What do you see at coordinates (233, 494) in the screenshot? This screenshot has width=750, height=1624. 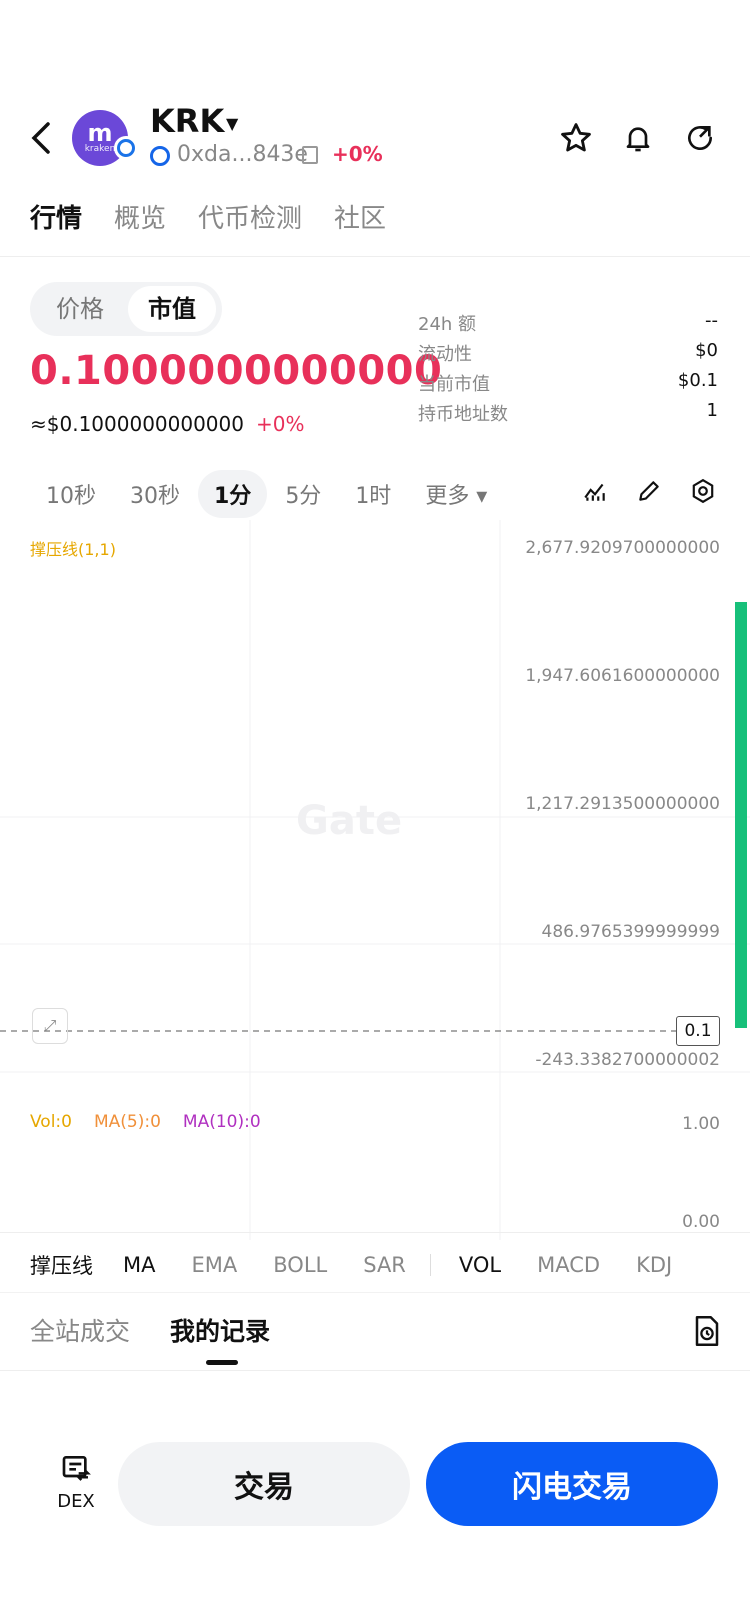 I see `interval-1m: 1分` at bounding box center [233, 494].